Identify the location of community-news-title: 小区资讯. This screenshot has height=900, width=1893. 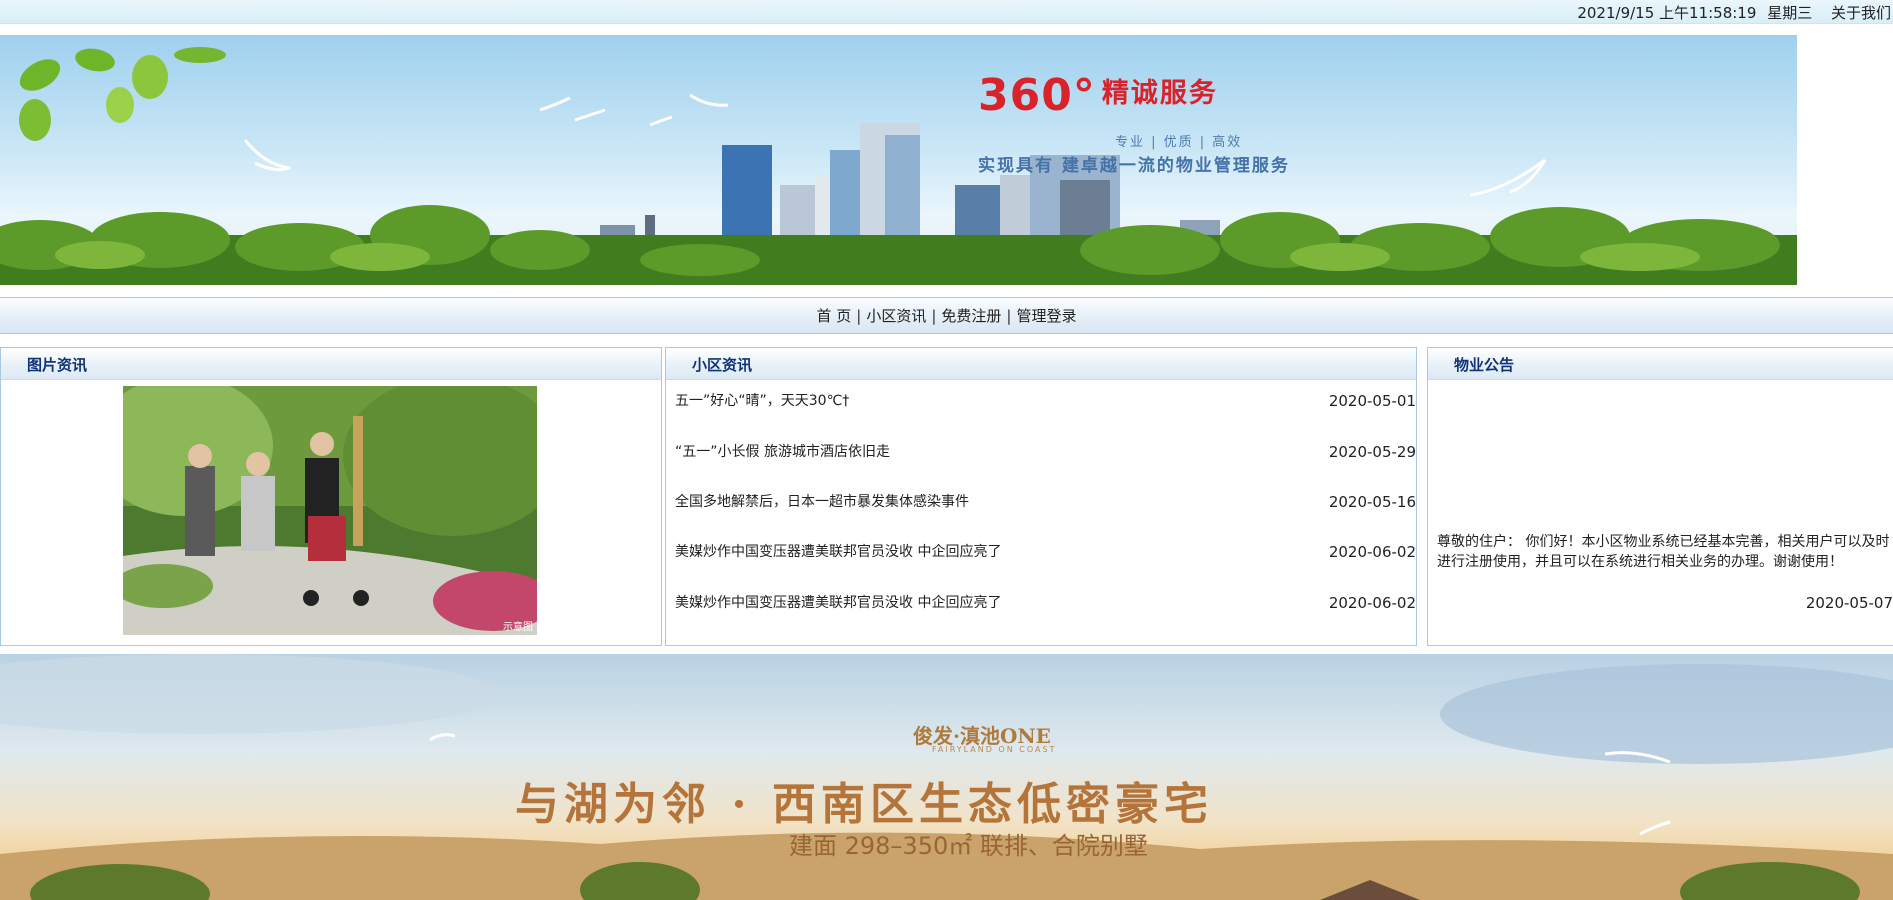
(1041, 364).